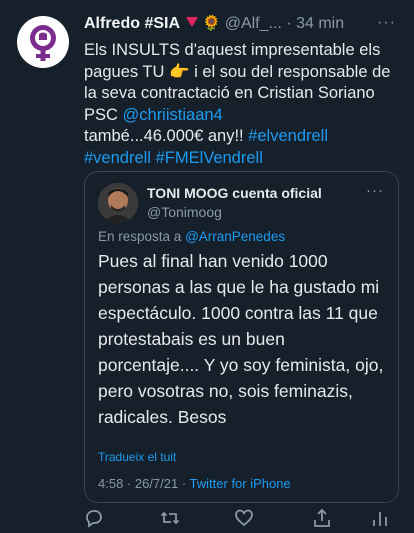  I want to click on person-photo-icon, so click(118, 203).